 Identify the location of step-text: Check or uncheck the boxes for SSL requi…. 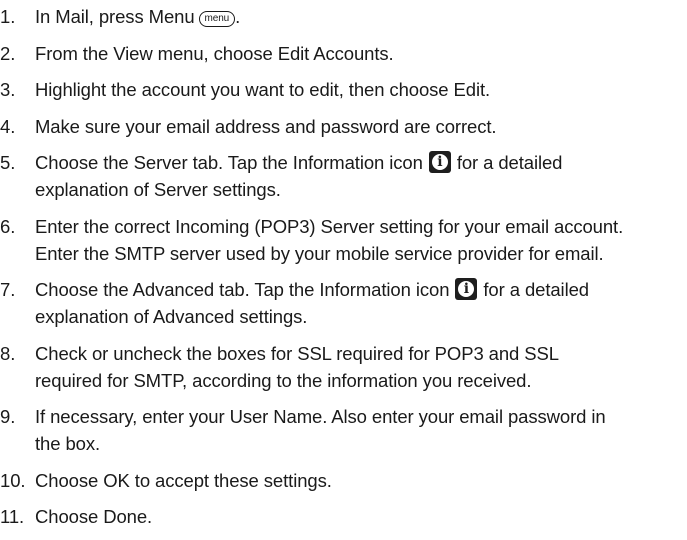
(361, 367).